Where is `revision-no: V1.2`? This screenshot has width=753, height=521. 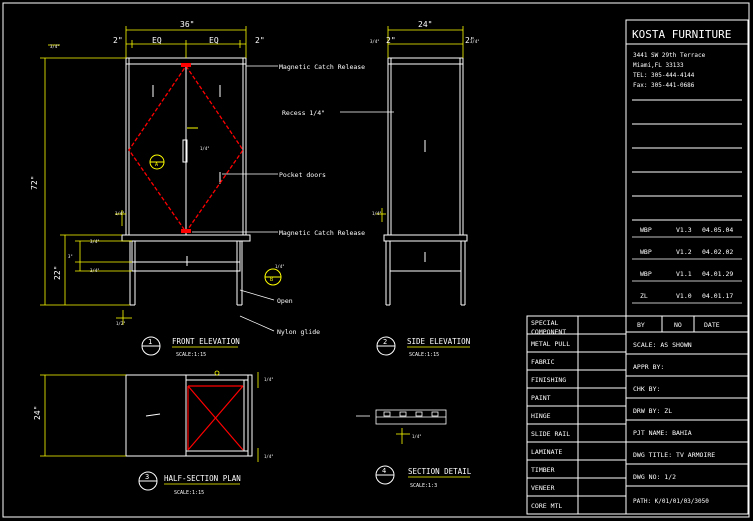 revision-no: V1.2 is located at coordinates (684, 252).